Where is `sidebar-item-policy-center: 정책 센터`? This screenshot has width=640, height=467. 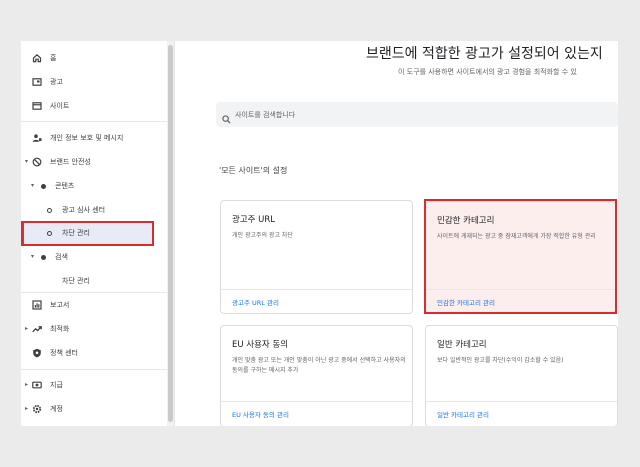 sidebar-item-policy-center: 정책 센터 is located at coordinates (94, 353).